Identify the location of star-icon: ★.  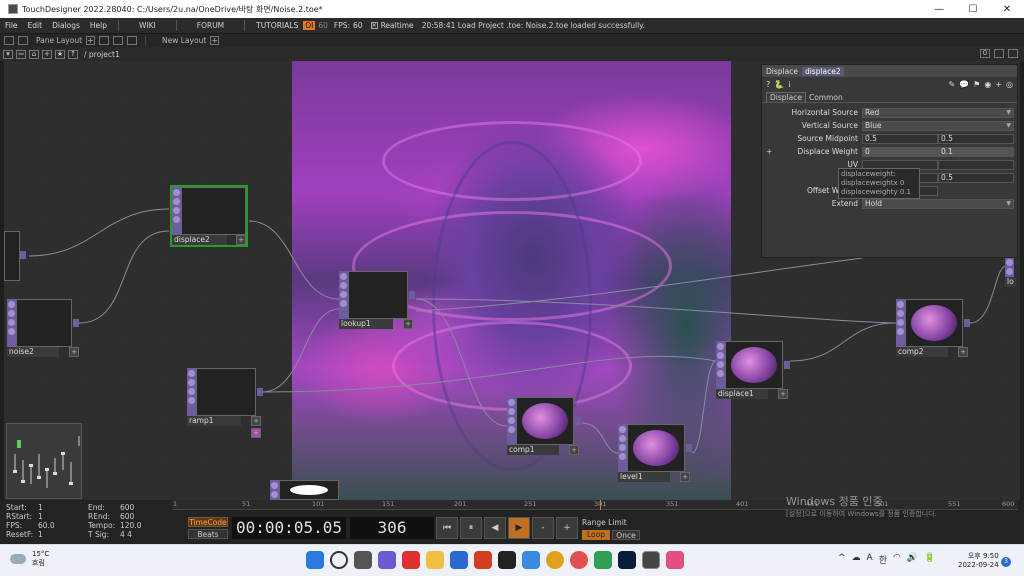
(60, 54).